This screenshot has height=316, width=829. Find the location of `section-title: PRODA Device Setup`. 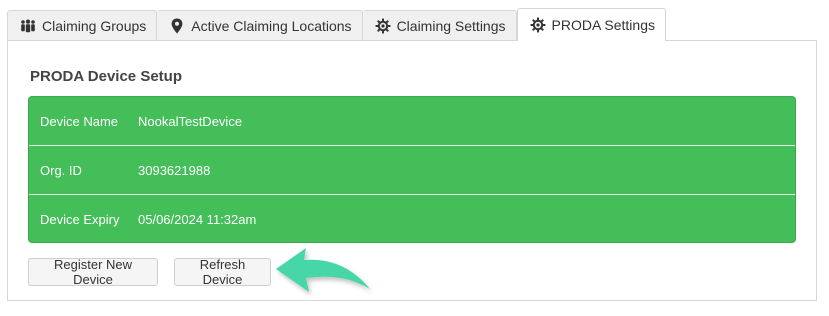

section-title: PRODA Device Setup is located at coordinates (106, 76).